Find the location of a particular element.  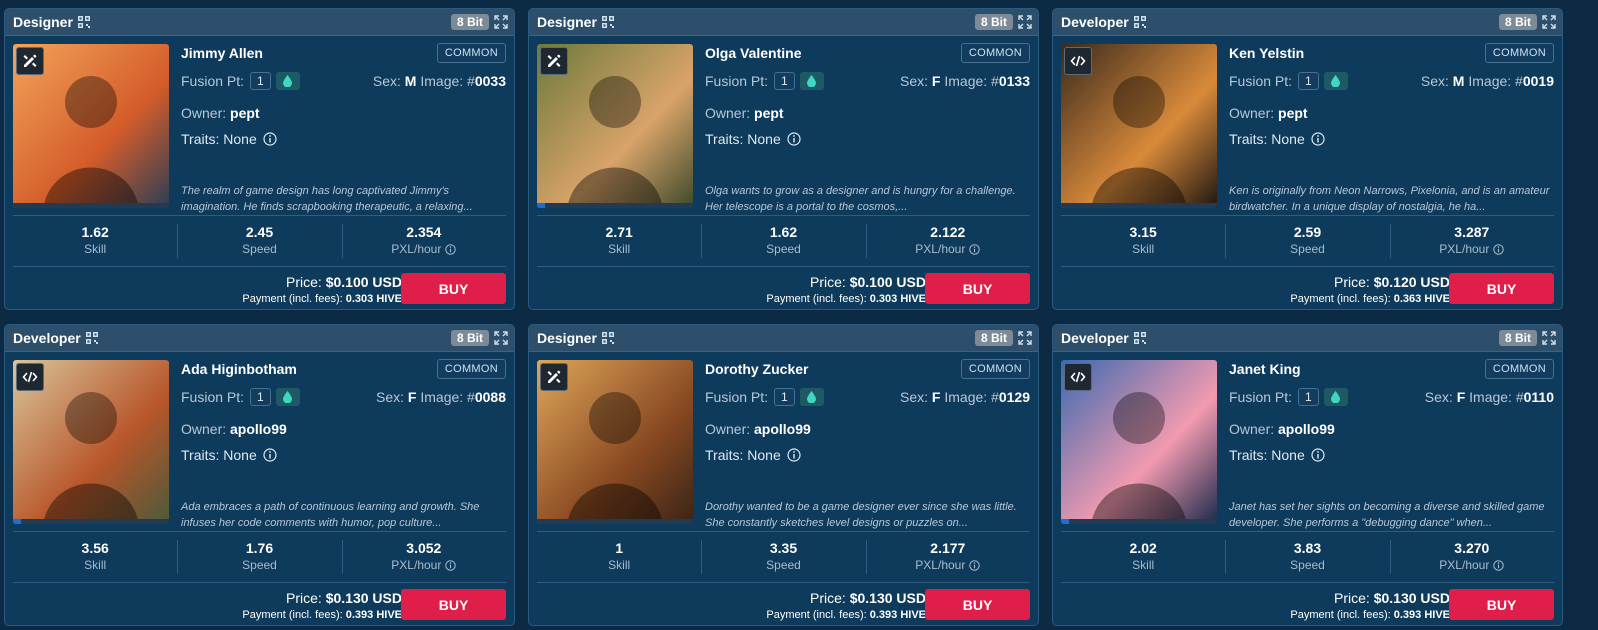

image-label: Image: # is located at coordinates (971, 397).